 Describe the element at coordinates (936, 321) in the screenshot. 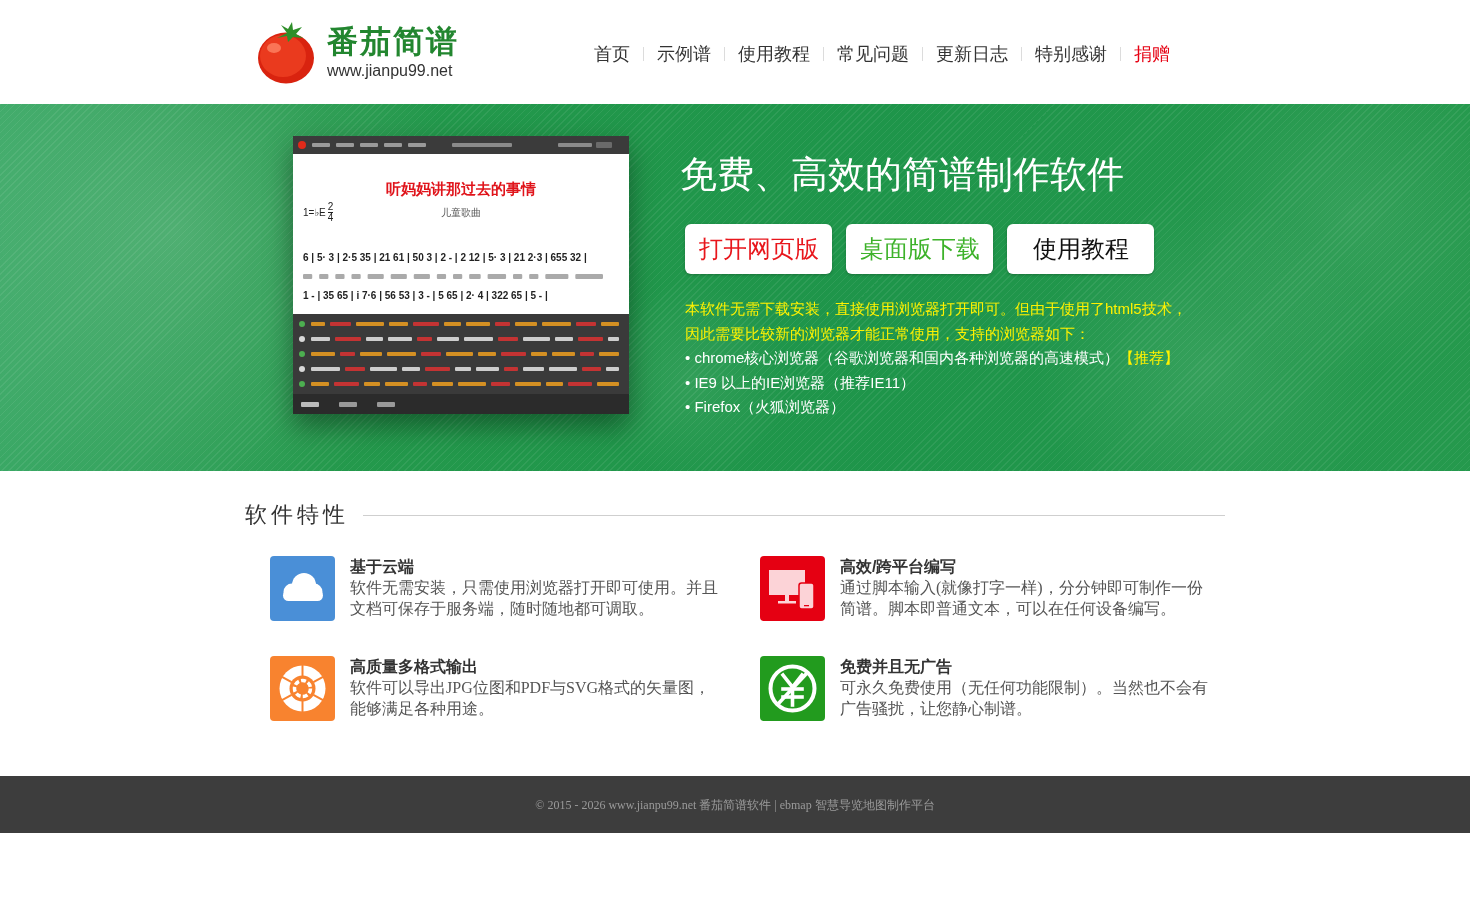

I see `notice-text: 本软件无需下载安装，直接使用浏览器打开即可。但由于使用了html5技术，因此需要比较新的浏览器才能正常使用，支持的浏览器如下：` at that location.